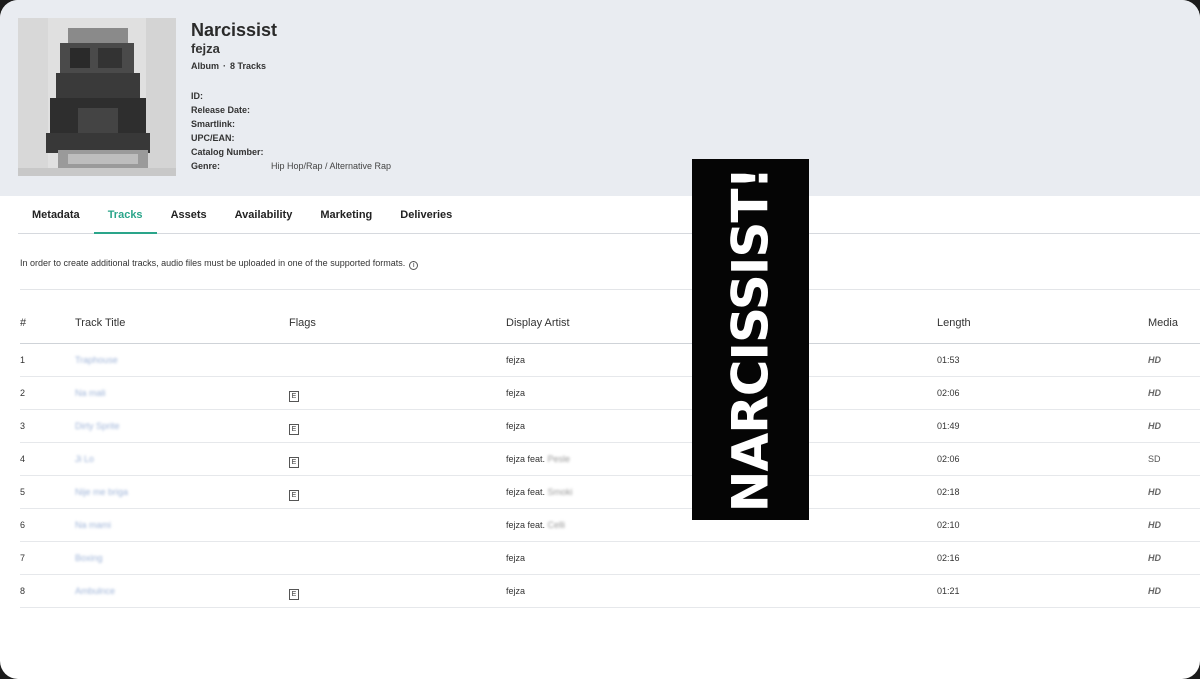 This screenshot has width=1200, height=679. I want to click on track-number: 8, so click(23, 591).